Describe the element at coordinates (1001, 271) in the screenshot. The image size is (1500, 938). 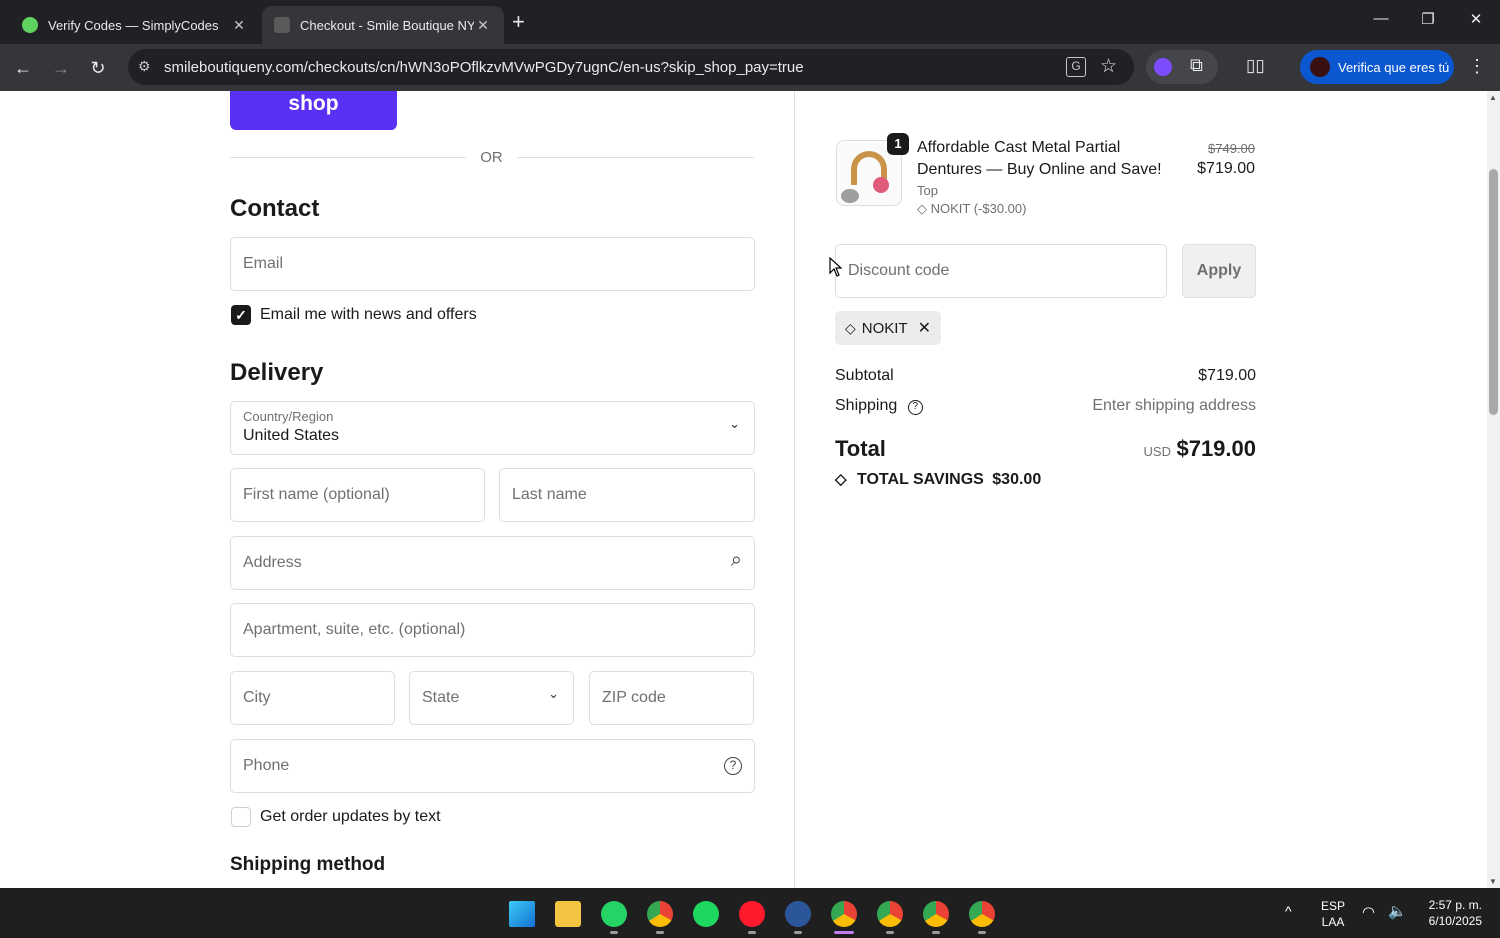
I see `discount-code-field: Discount code` at that location.